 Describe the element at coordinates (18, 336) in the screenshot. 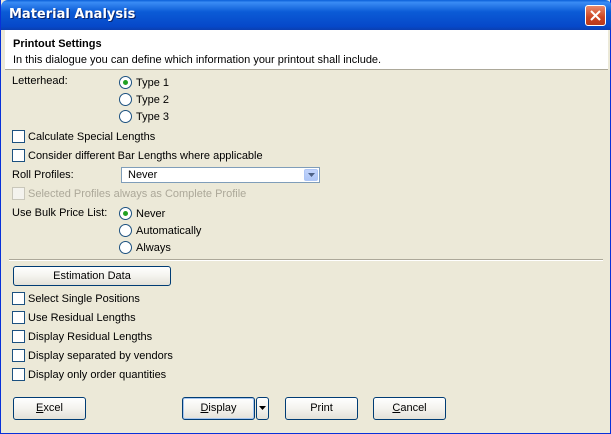

I see `display-residual-lengths-checkbox` at that location.